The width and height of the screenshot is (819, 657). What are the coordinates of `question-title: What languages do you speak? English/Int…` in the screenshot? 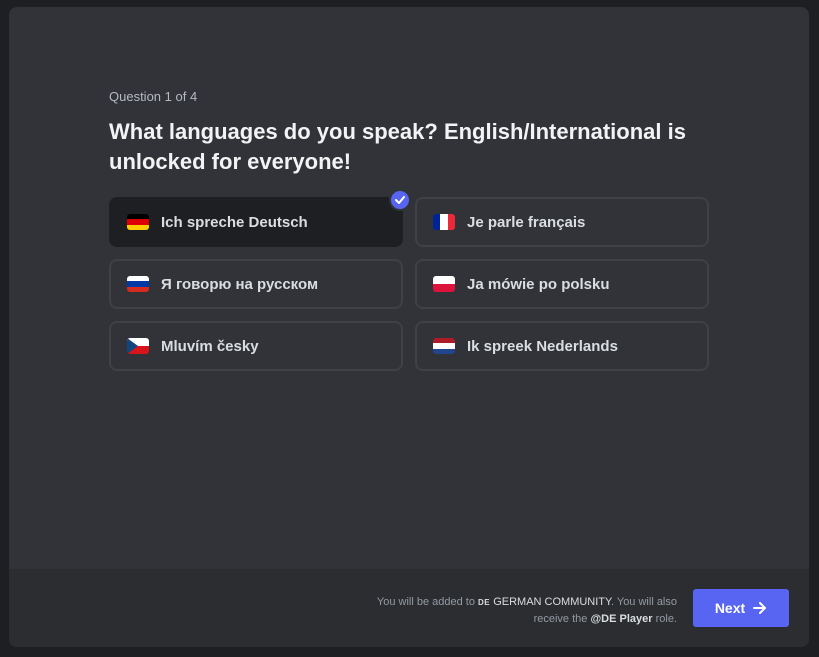 It's located at (397, 146).